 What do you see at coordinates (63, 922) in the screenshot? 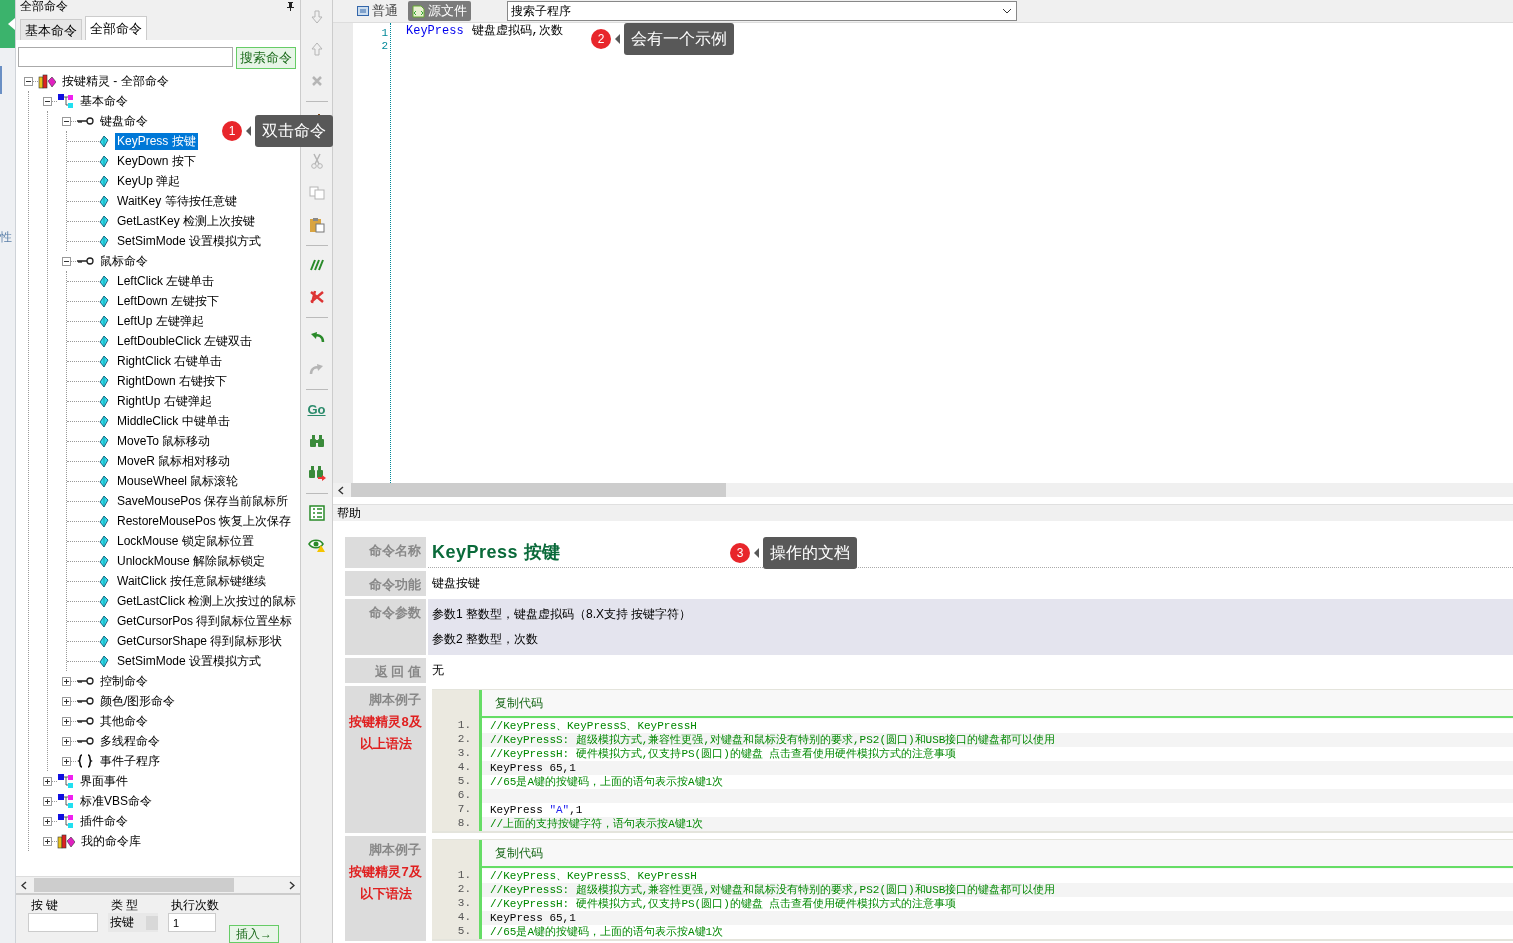
I see `input-field` at bounding box center [63, 922].